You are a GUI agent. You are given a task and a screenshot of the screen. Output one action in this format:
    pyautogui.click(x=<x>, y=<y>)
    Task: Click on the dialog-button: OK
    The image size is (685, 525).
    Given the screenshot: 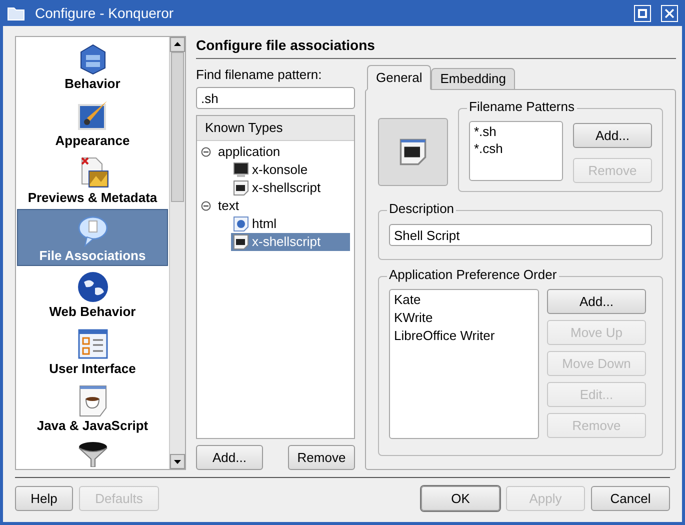 What is the action you would take?
    pyautogui.click(x=460, y=498)
    